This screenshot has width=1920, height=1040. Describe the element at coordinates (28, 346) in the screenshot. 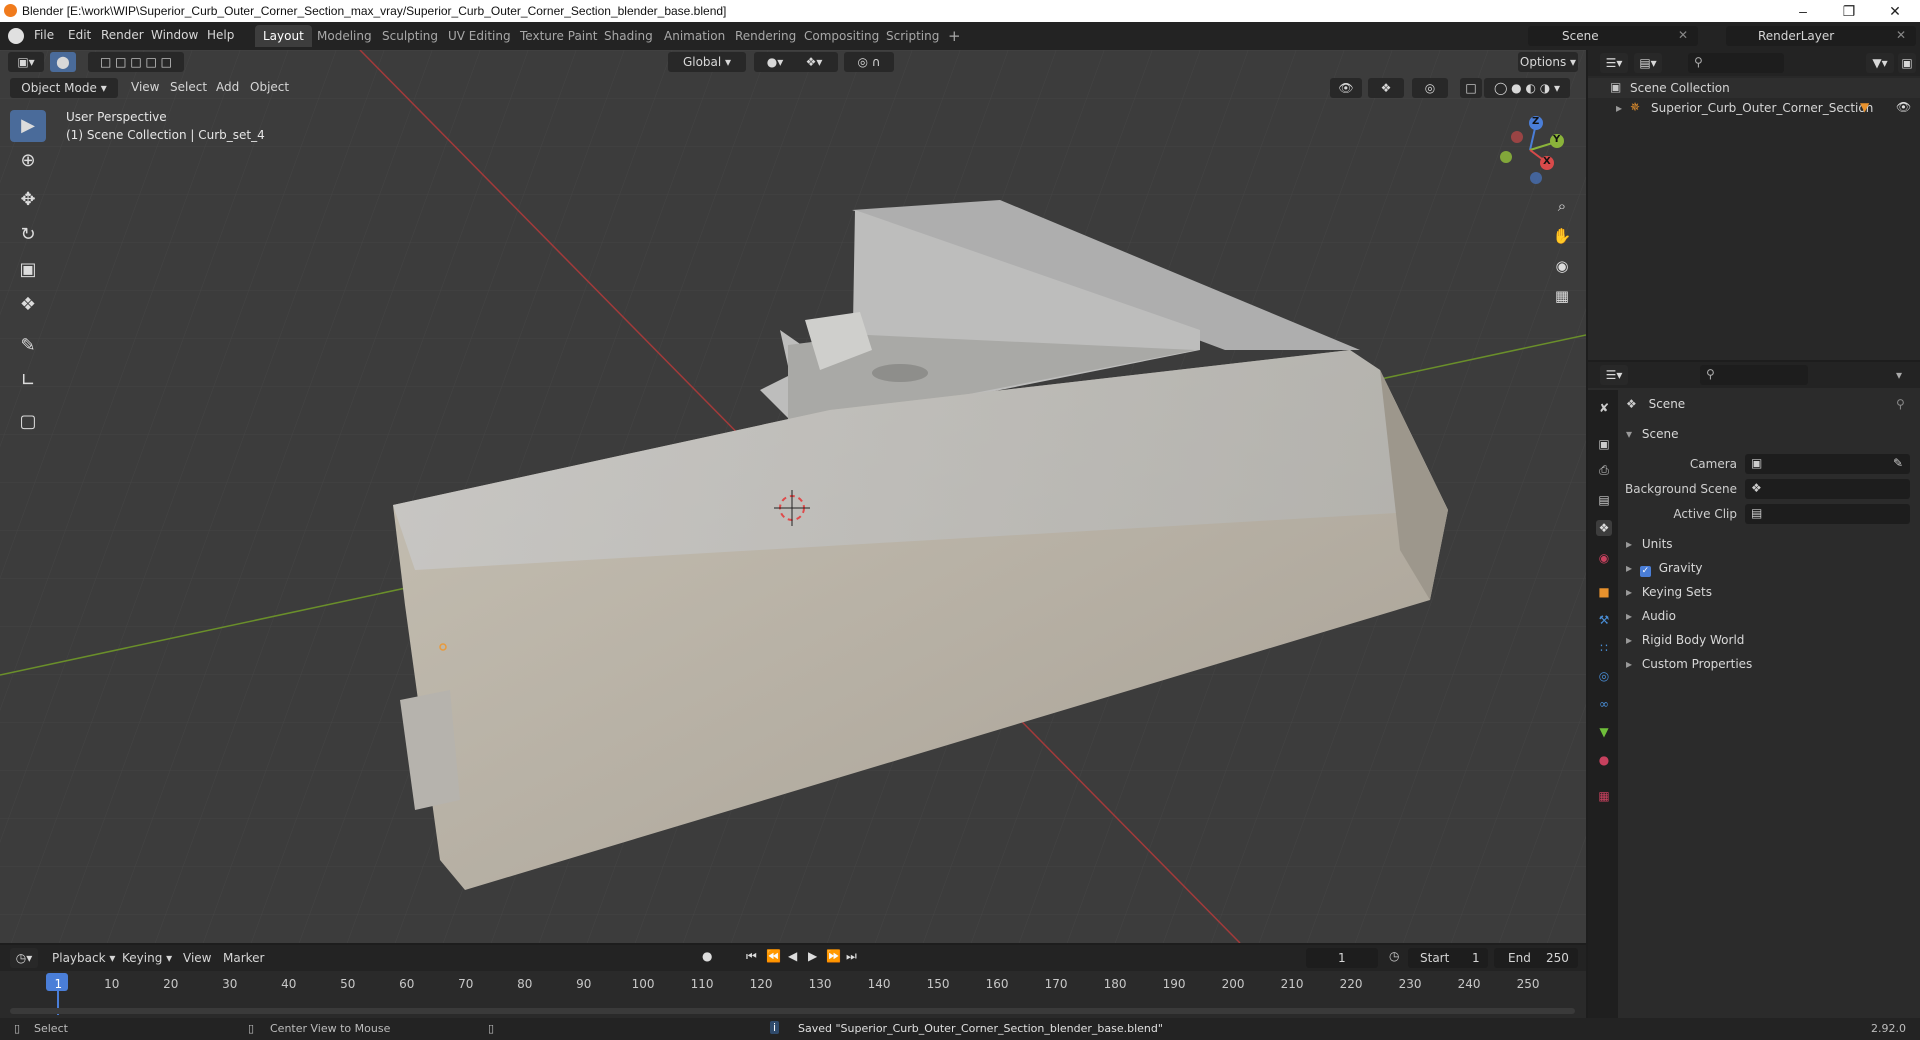

I see `annotate-tool-icon: ✎` at that location.